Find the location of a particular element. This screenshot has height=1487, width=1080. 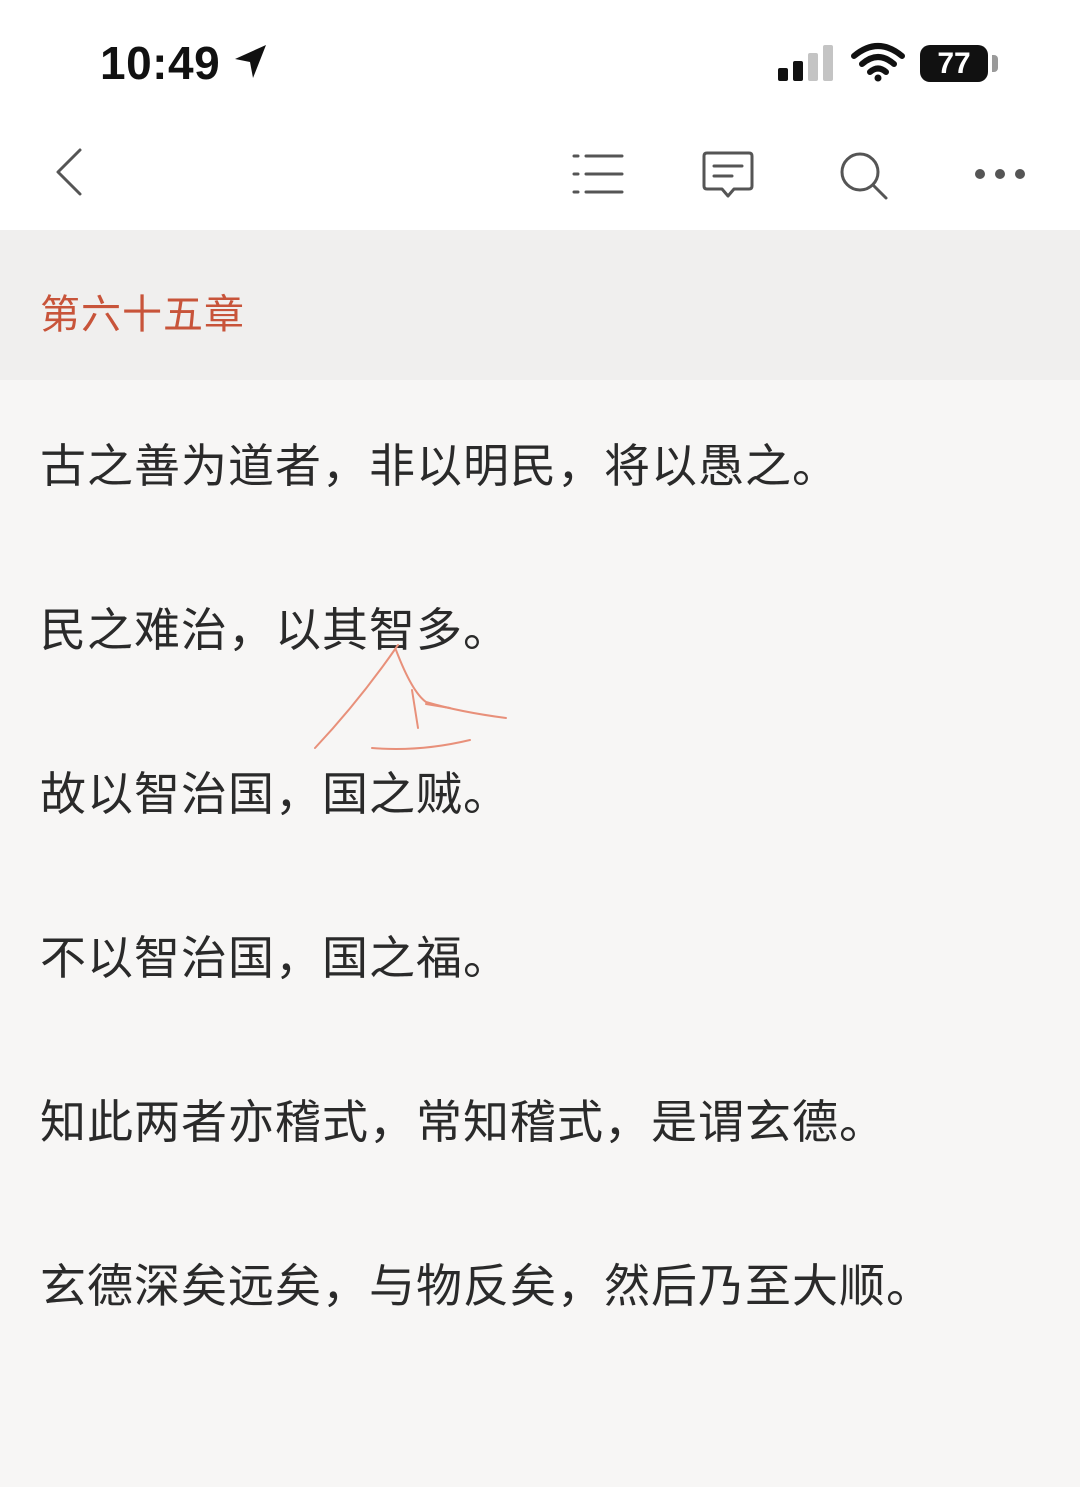

status-time: 10:49 is located at coordinates (160, 63).